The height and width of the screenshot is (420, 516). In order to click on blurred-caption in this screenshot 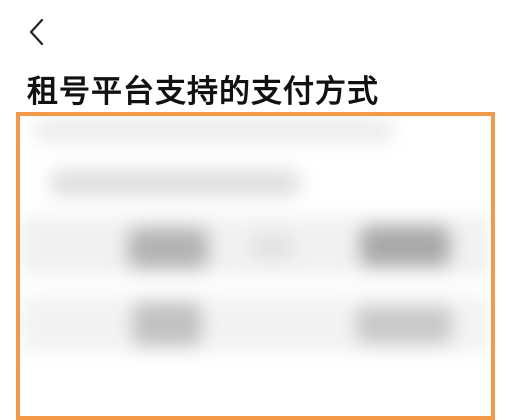, I will do `click(175, 183)`.